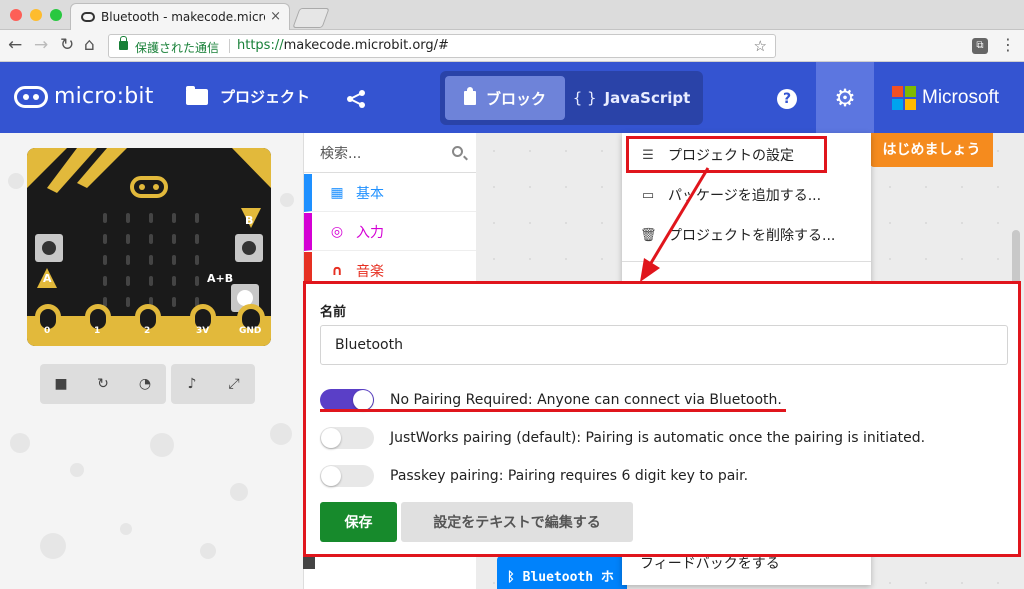 The height and width of the screenshot is (589, 1024). Describe the element at coordinates (356, 99) in the screenshot. I see `share-icon` at that location.